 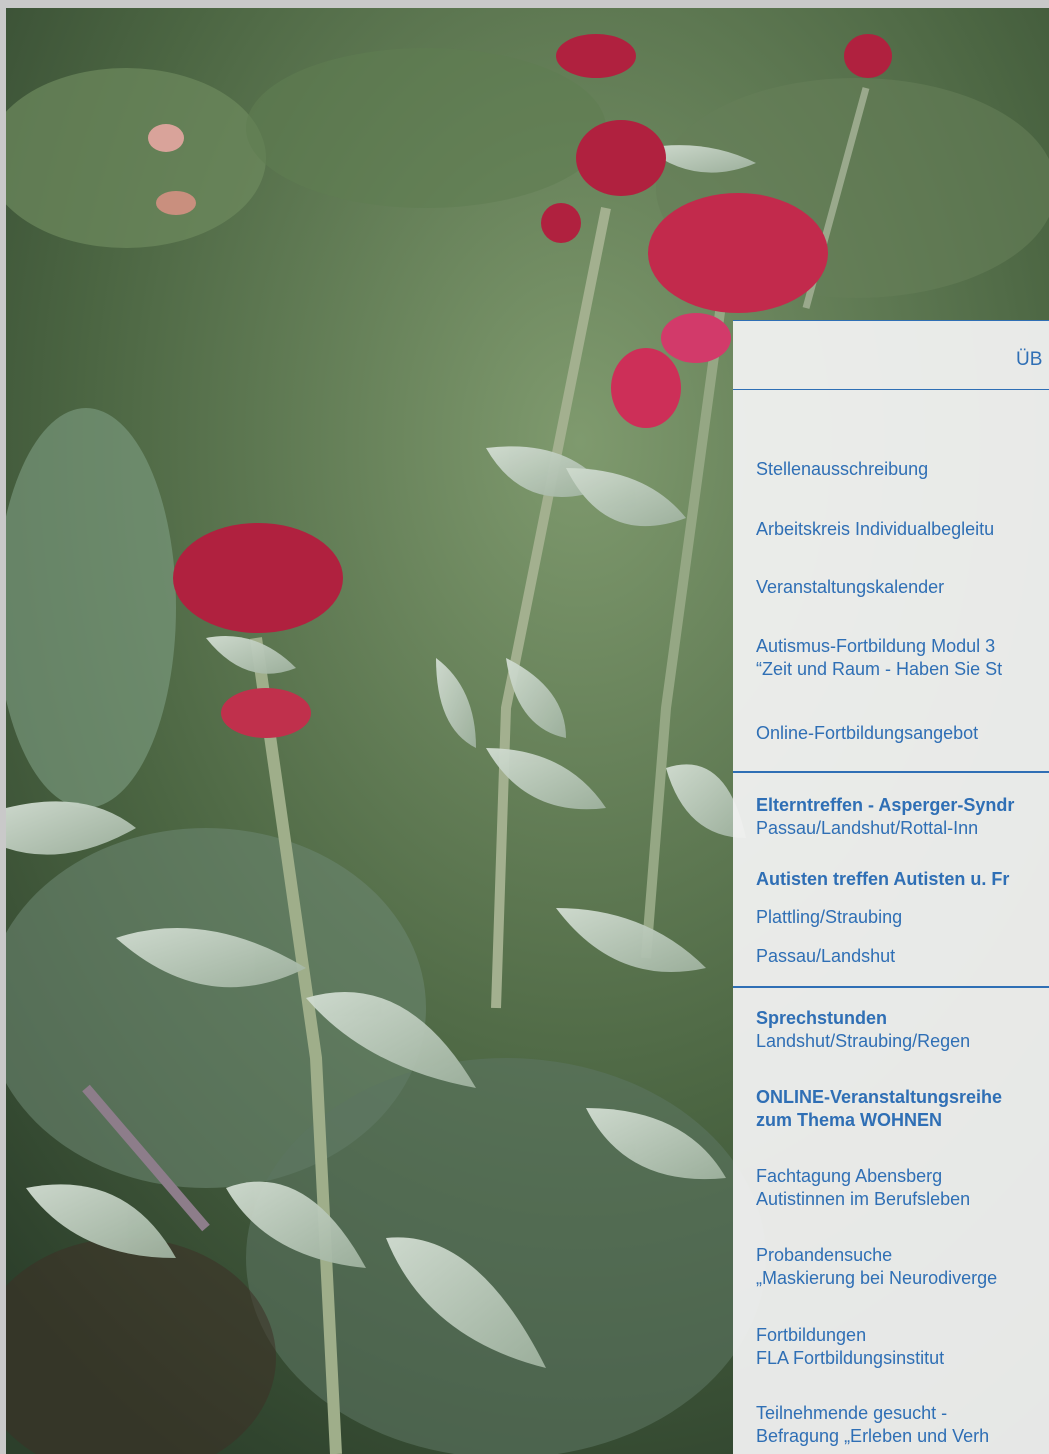 I want to click on wohnen-line-1: ONLINE-Veranstaltungsreihe, so click(x=879, y=1097).